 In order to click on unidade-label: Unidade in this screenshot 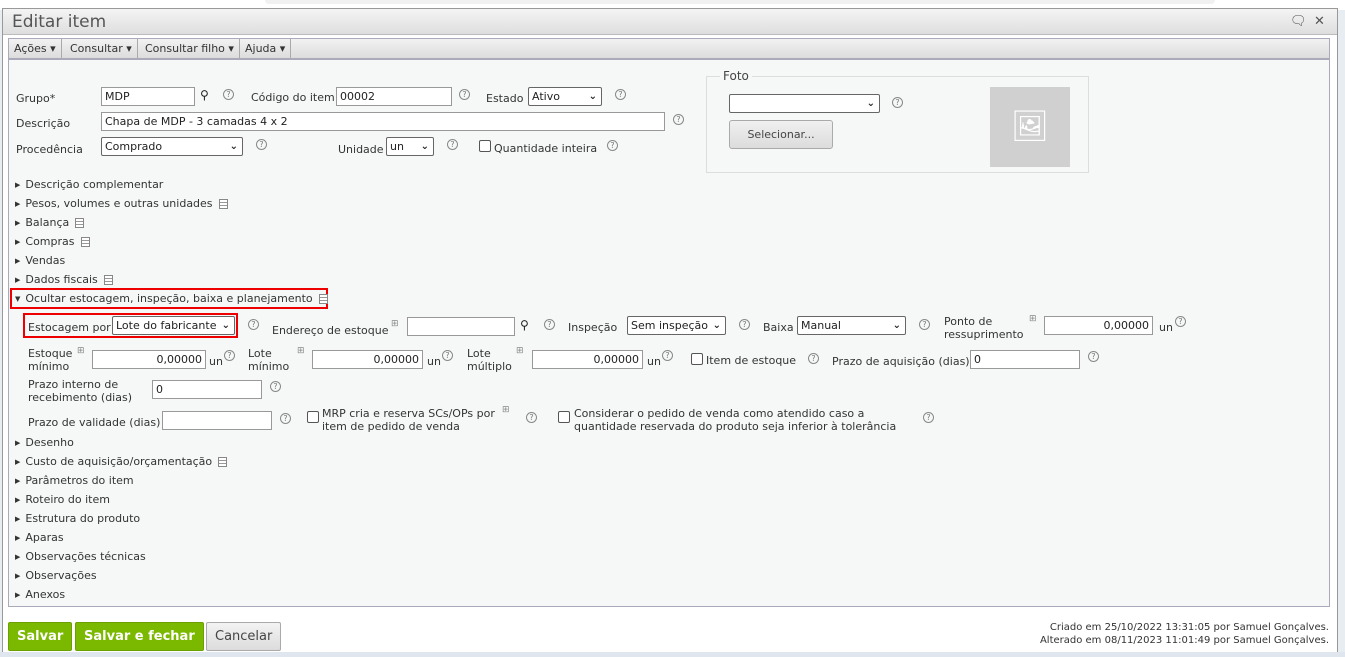, I will do `click(361, 149)`.